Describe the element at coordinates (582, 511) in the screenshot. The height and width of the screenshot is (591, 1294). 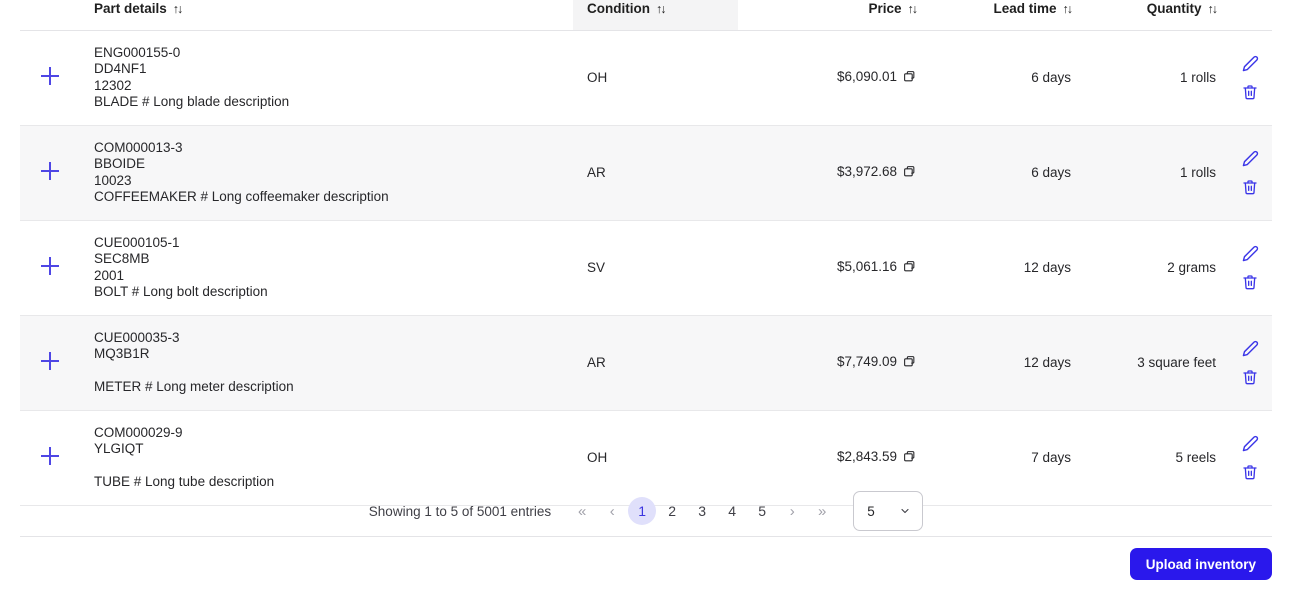
I see `pagination-first-button: «` at that location.